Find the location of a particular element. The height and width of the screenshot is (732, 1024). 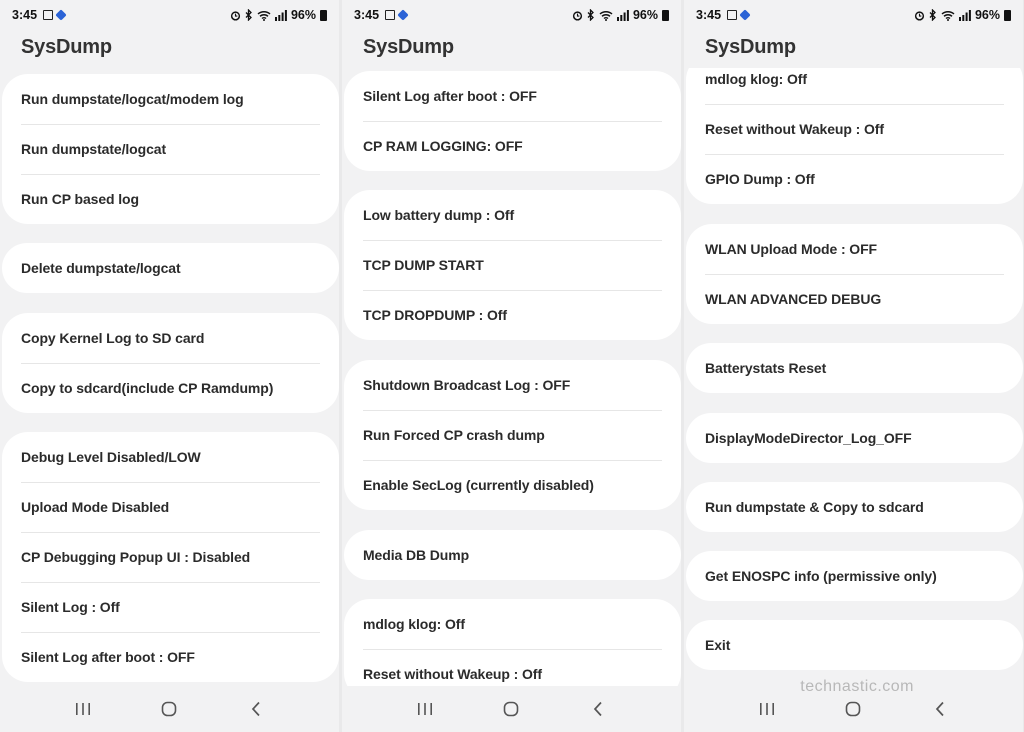

menu-card: Media DB Dump is located at coordinates (512, 555).